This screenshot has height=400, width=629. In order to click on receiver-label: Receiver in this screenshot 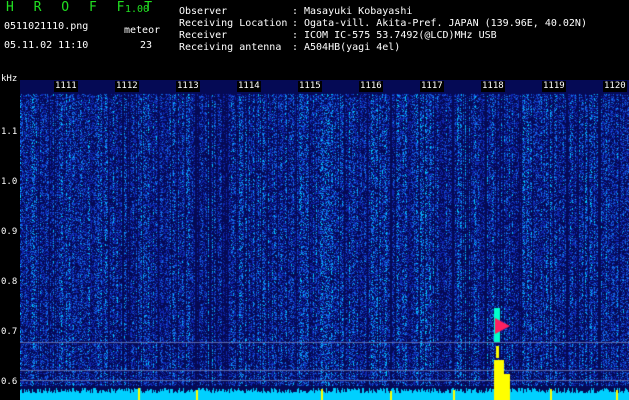, I will do `click(203, 35)`.